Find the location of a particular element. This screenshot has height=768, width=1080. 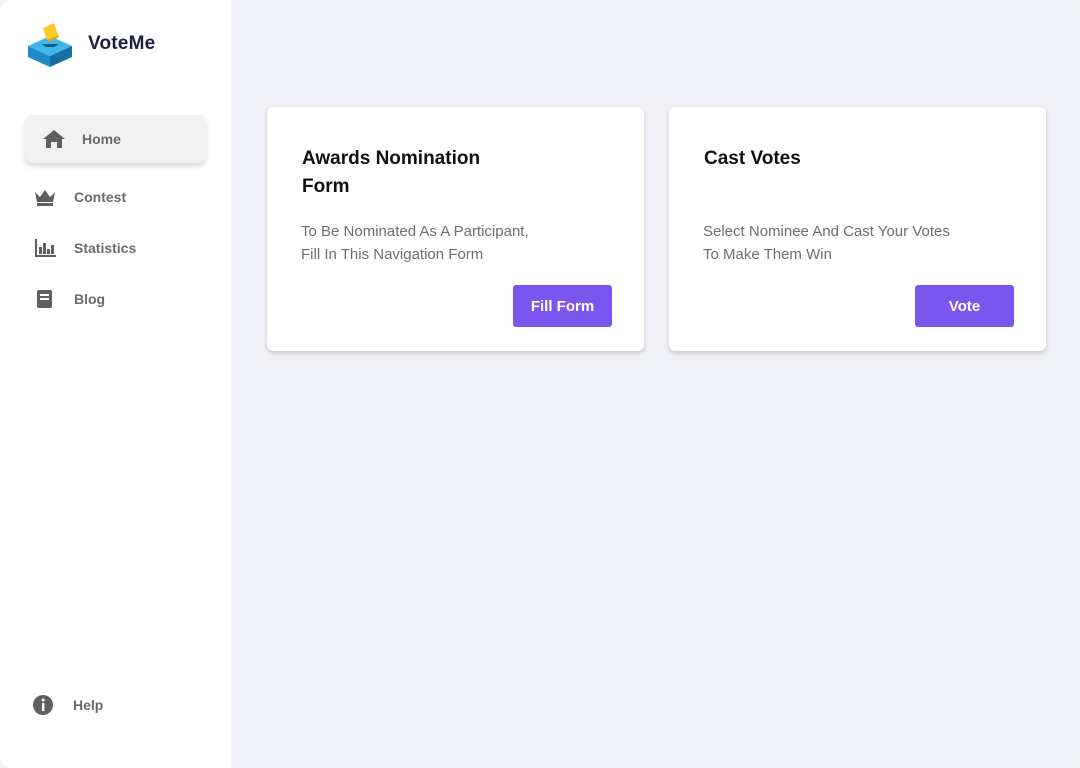

sidebar-item-label: Contest is located at coordinates (100, 197).